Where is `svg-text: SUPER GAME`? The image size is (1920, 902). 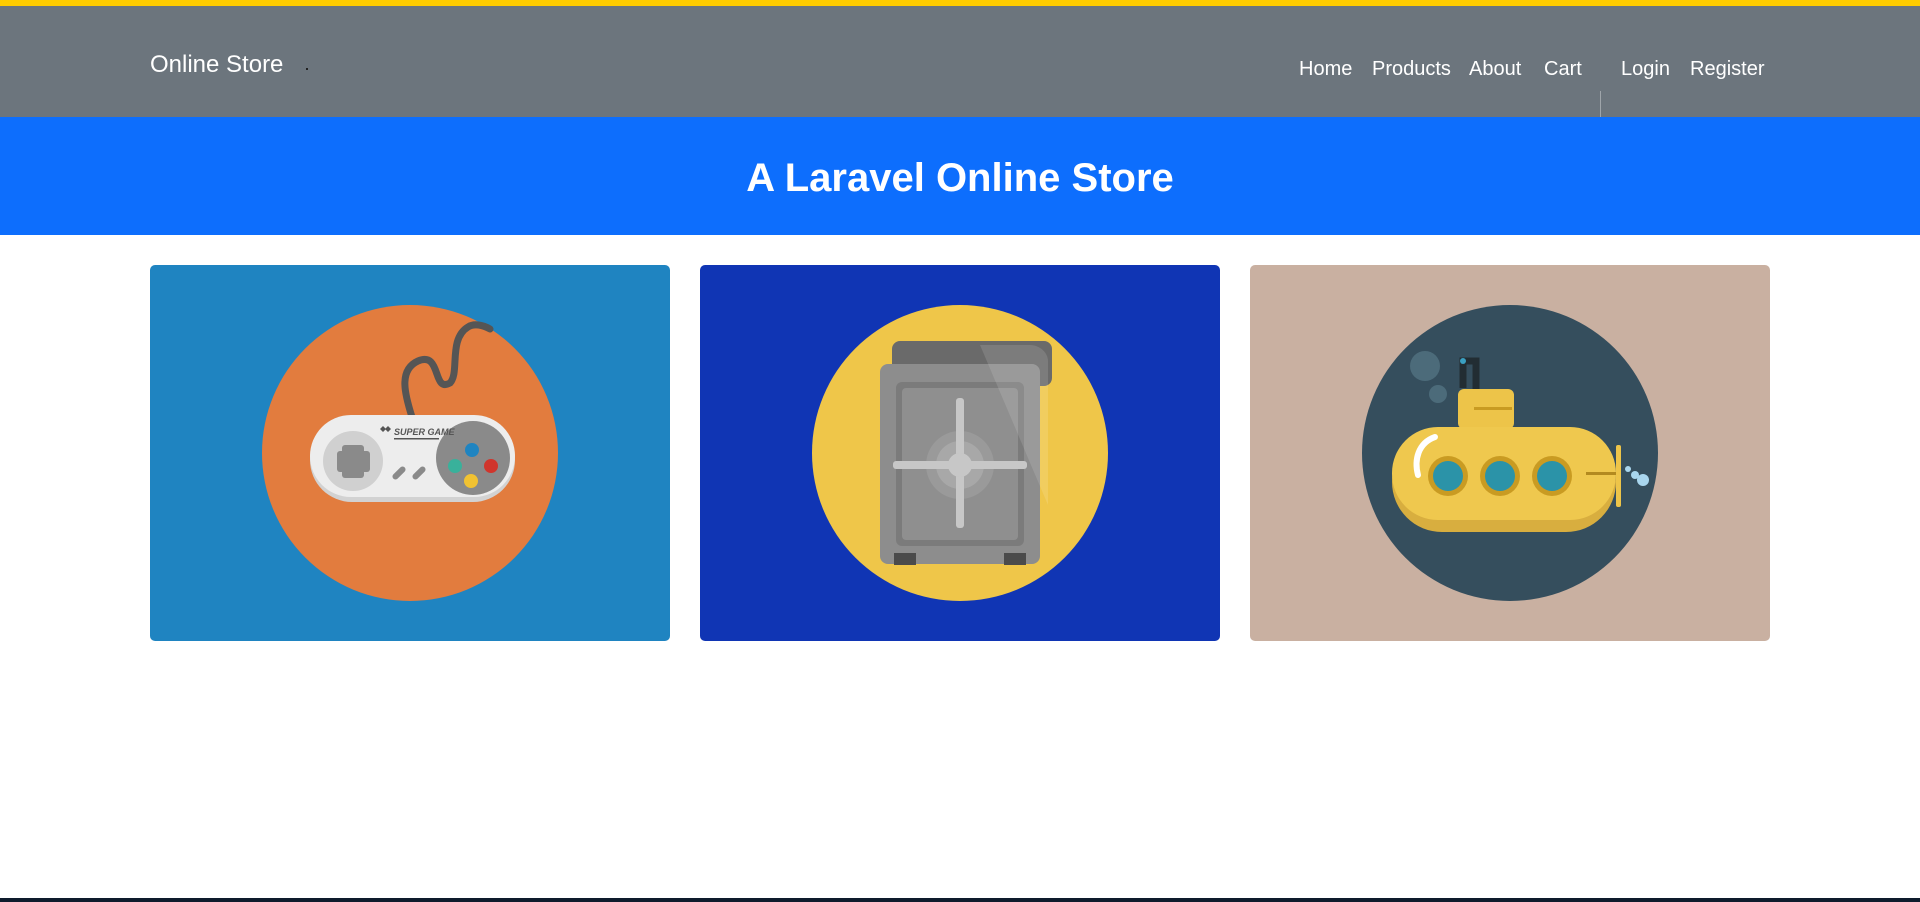 svg-text: SUPER GAME is located at coordinates (425, 432).